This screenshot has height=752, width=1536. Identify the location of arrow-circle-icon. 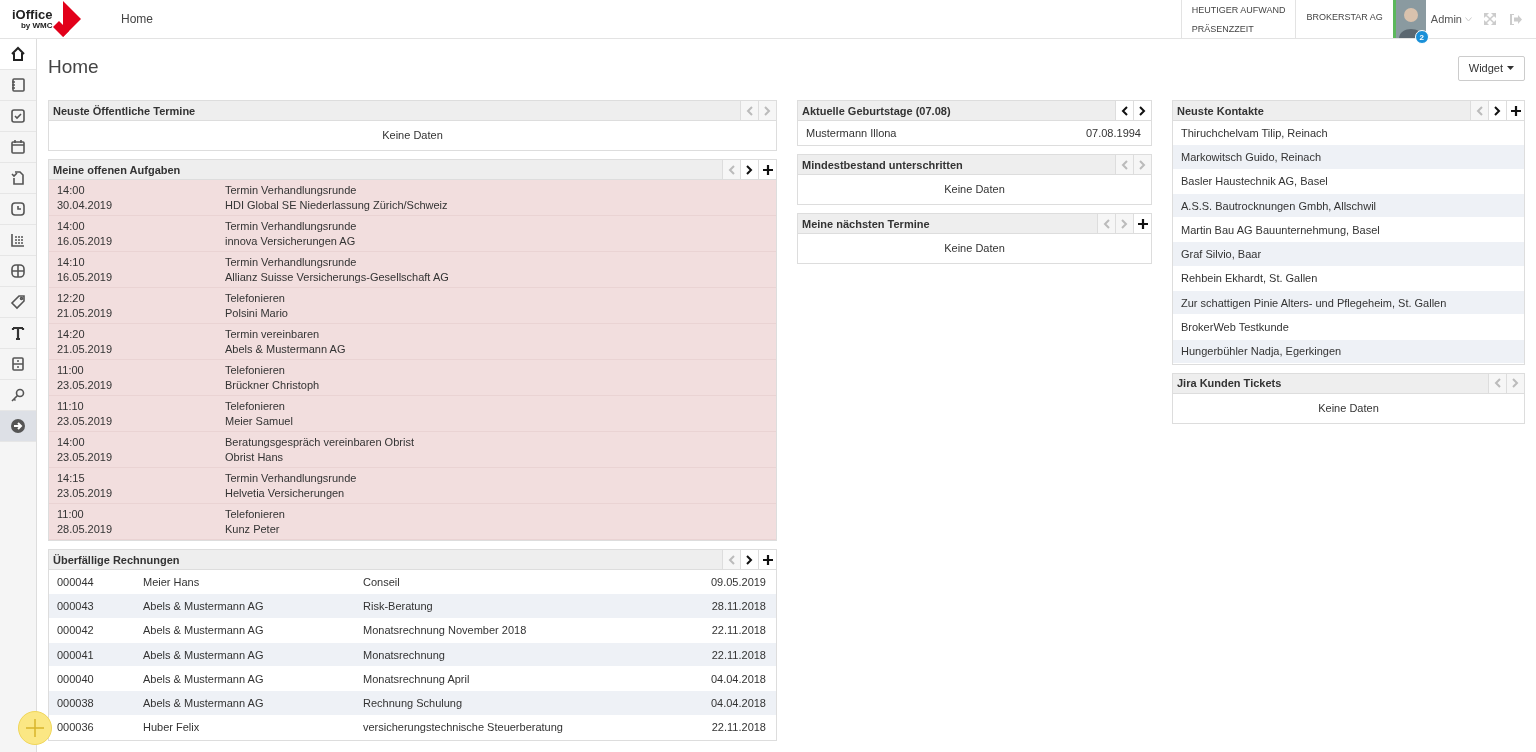
(18, 426).